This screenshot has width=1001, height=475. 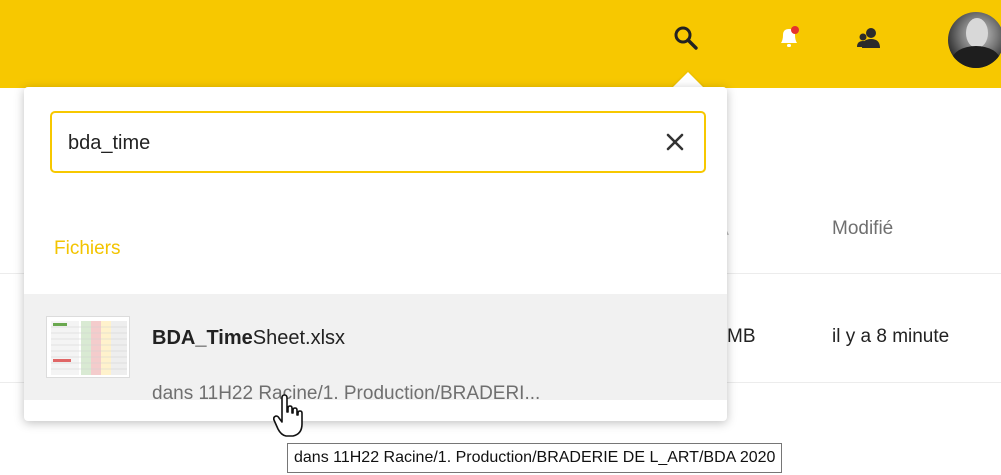 I want to click on contacts-icon, so click(x=869, y=38).